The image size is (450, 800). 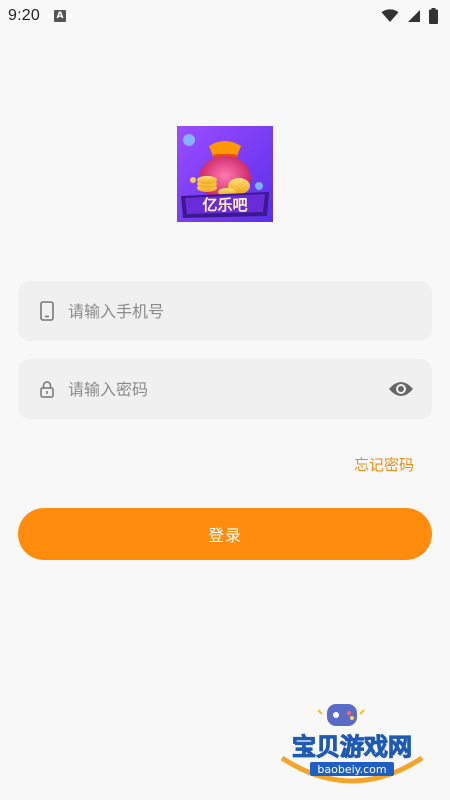 What do you see at coordinates (351, 769) in the screenshot?
I see `watermark-url: baobeiy.com` at bounding box center [351, 769].